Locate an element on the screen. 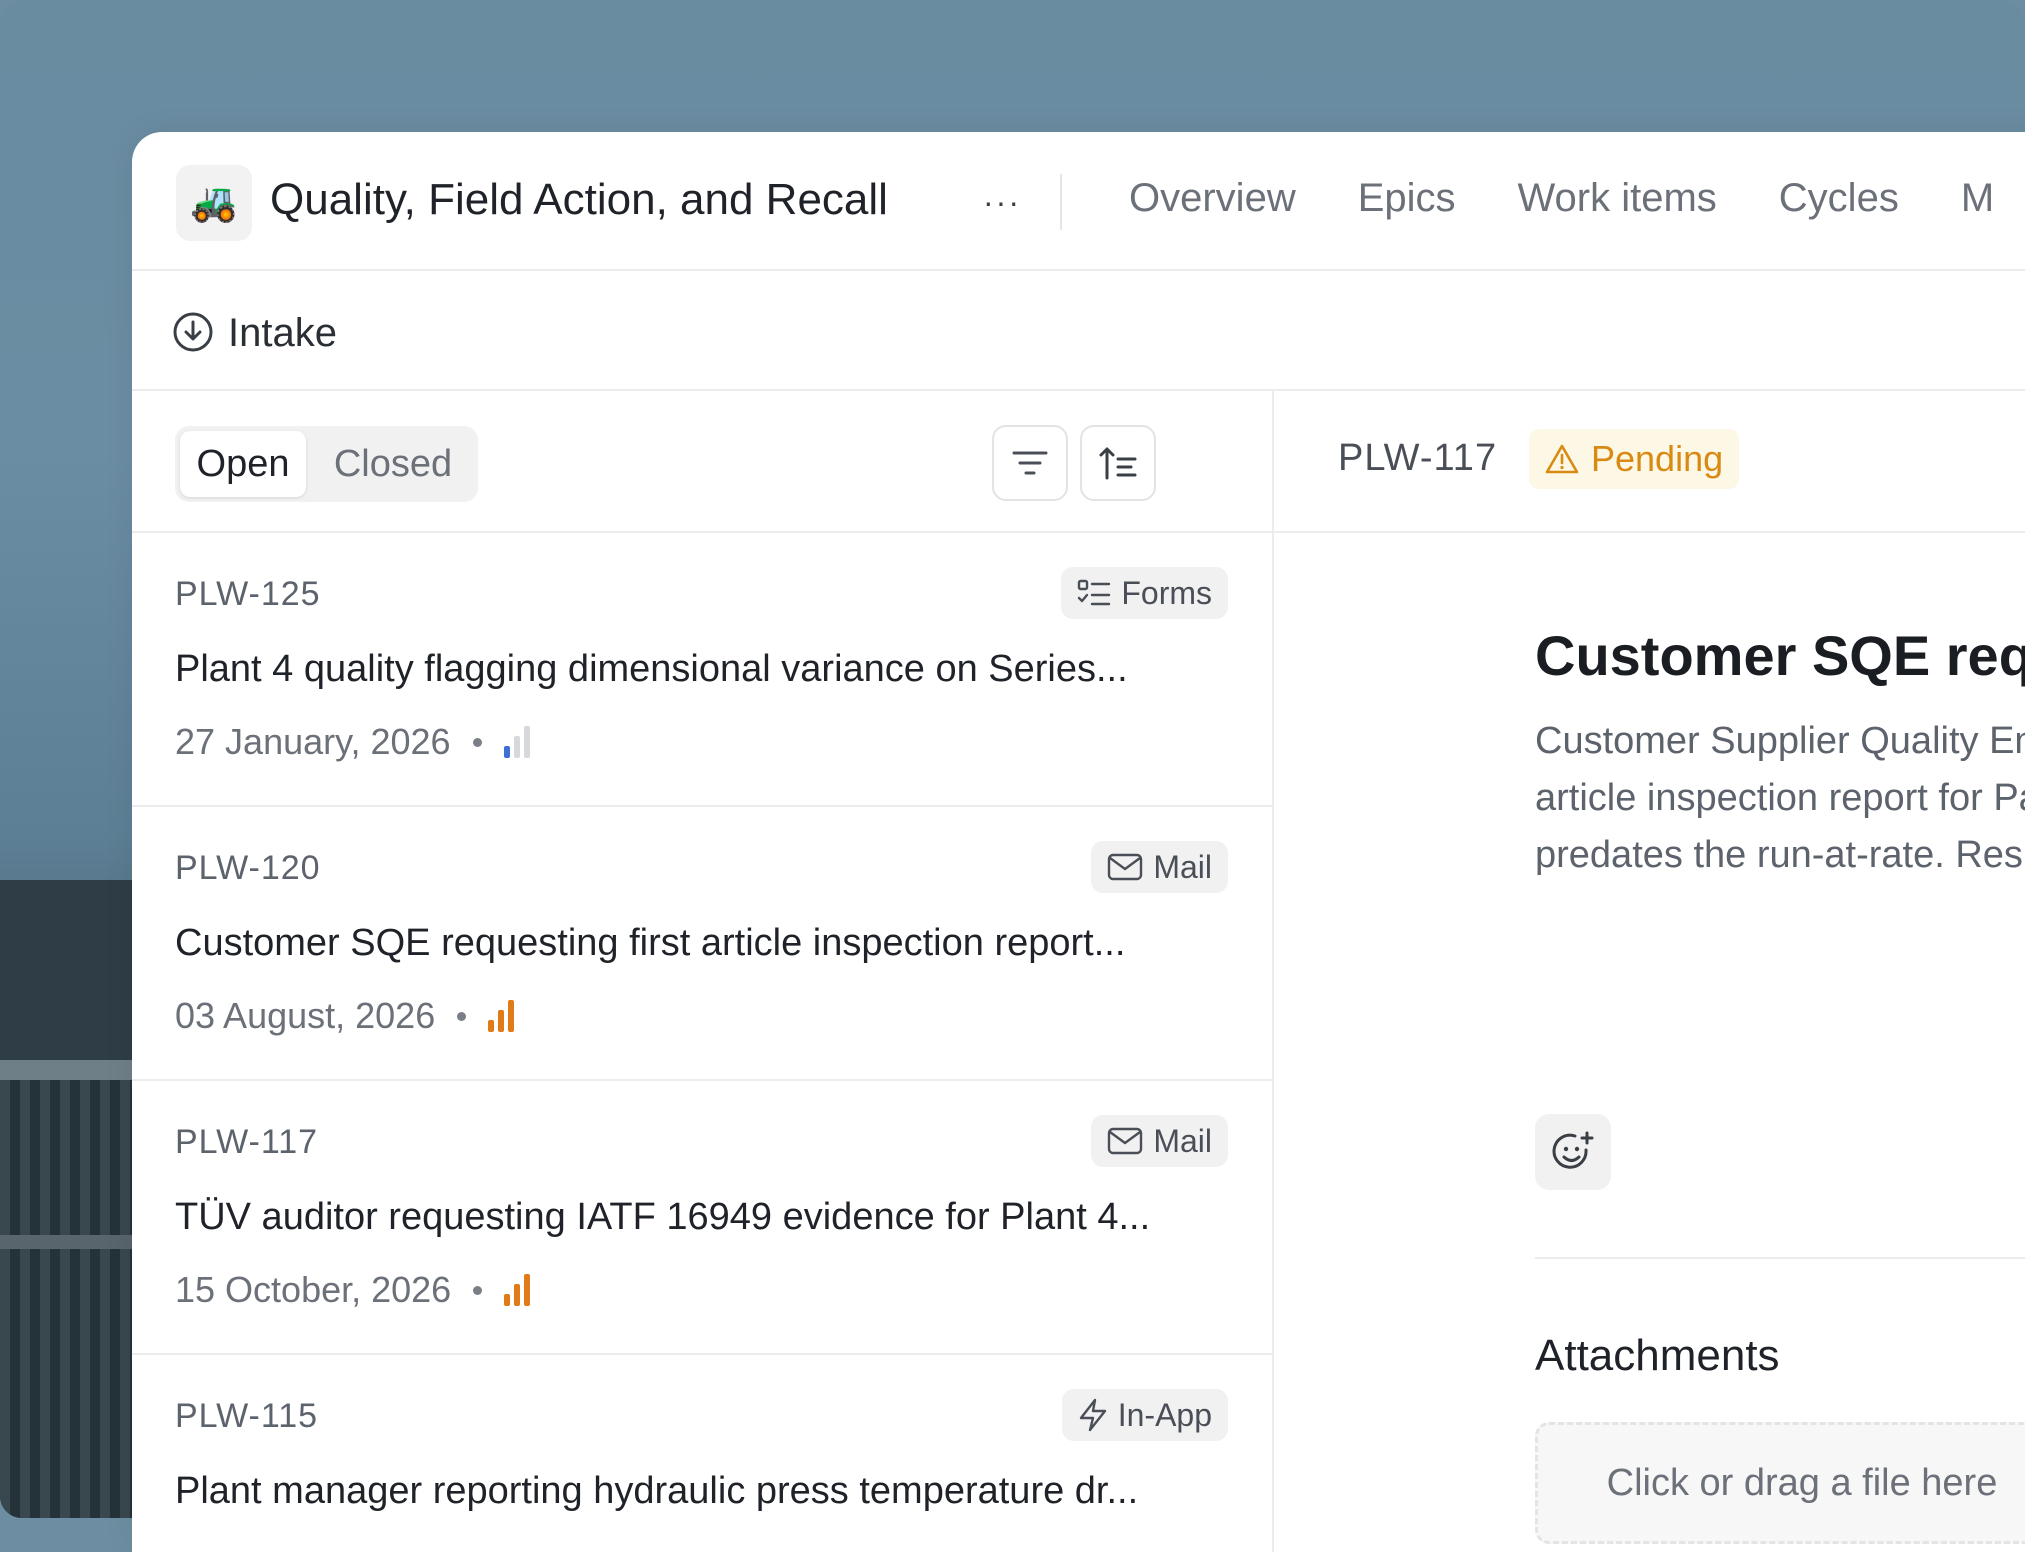 Image resolution: width=2025 pixels, height=1552 pixels. detail-title: Customer SQE requesti is located at coordinates (1780, 655).